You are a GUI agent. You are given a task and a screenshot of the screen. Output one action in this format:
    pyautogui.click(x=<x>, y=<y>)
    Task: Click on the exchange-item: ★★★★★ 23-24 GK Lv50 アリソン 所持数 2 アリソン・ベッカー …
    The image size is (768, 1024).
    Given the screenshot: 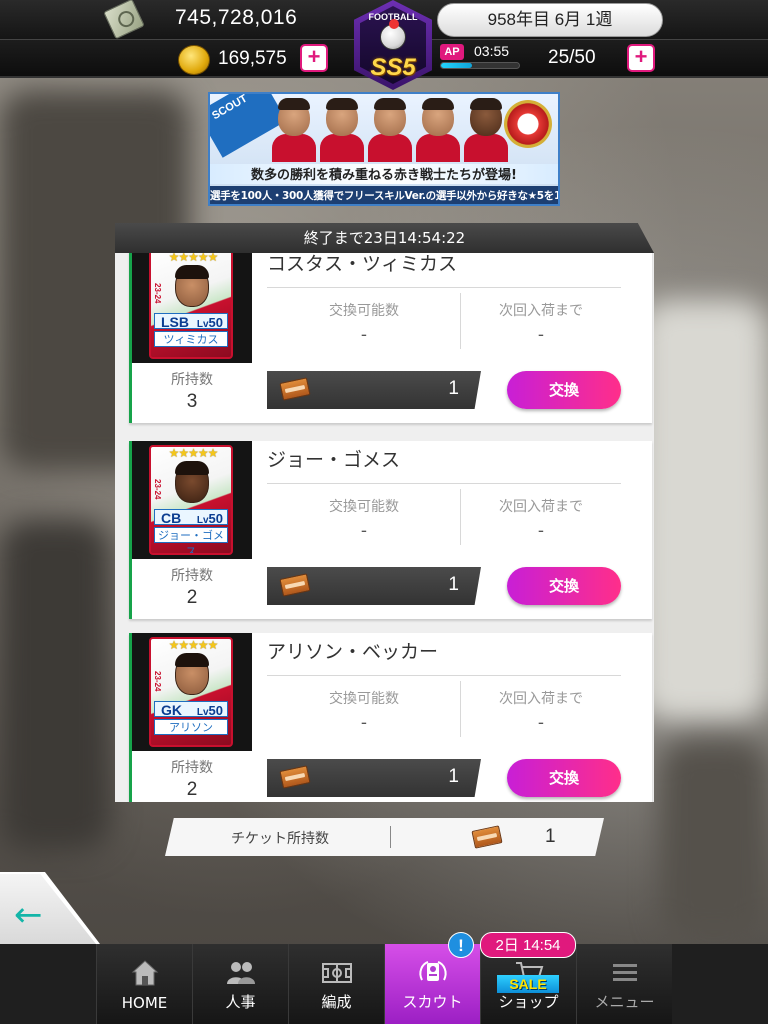 What is the action you would take?
    pyautogui.click(x=390, y=717)
    